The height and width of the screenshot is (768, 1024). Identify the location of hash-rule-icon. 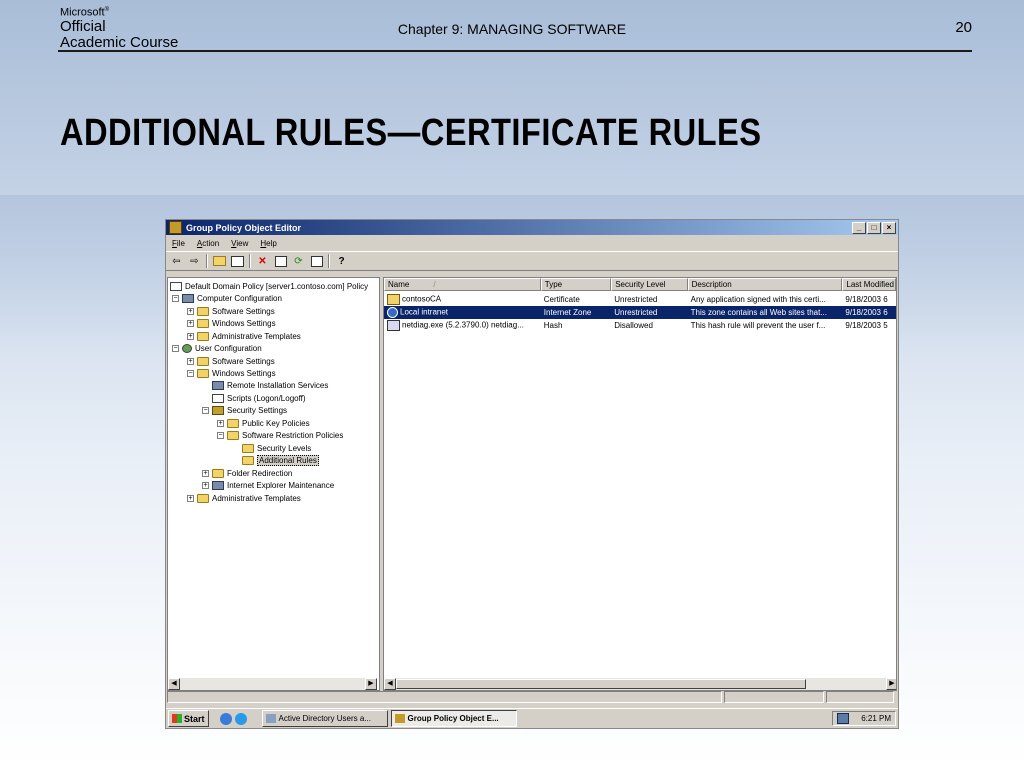
(393, 325).